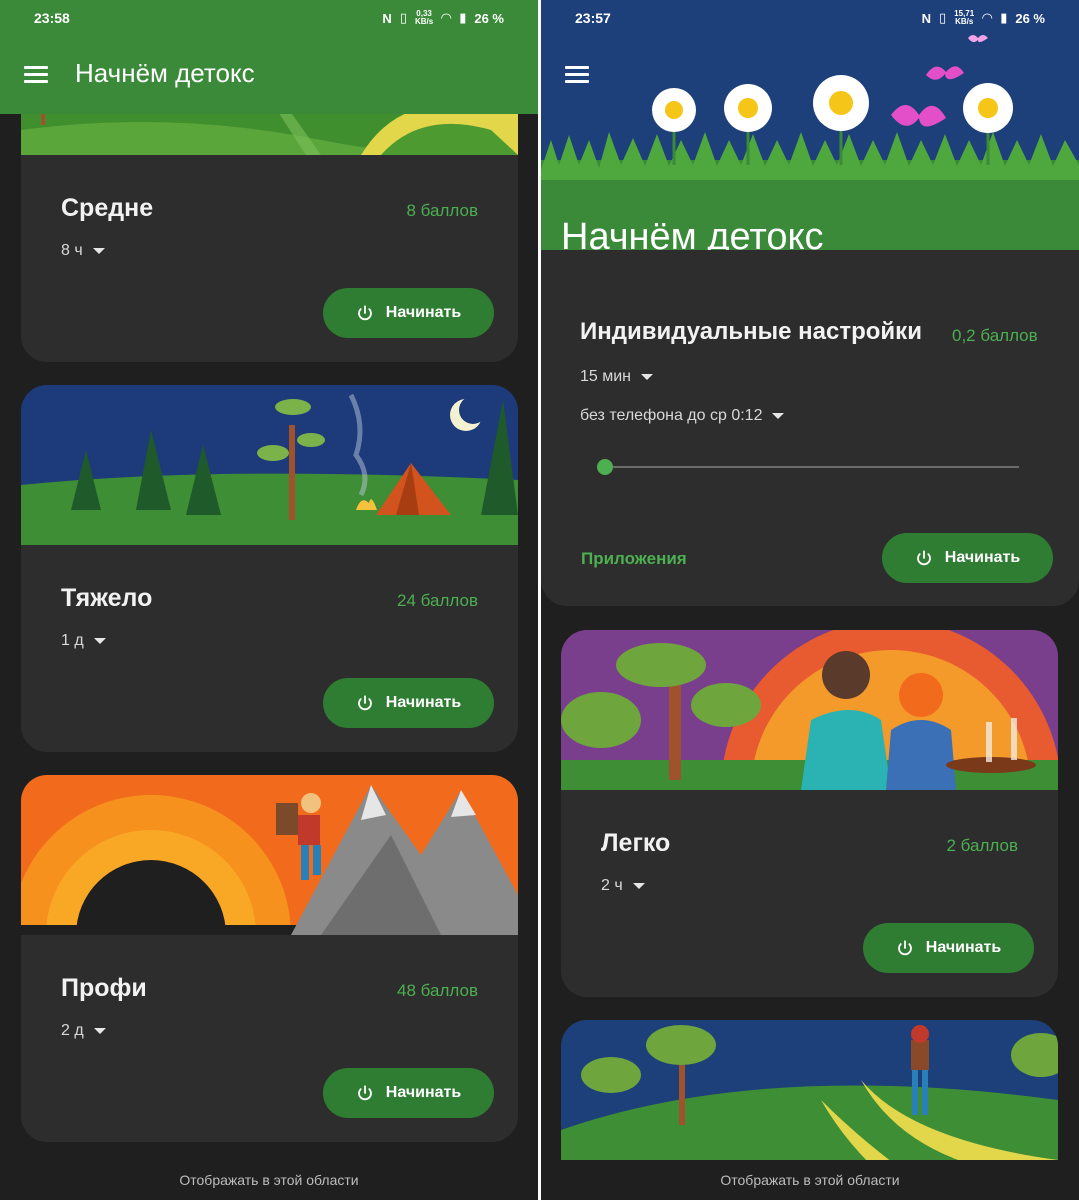  What do you see at coordinates (442, 210) in the screenshot?
I see `card-points: 8 баллов` at bounding box center [442, 210].